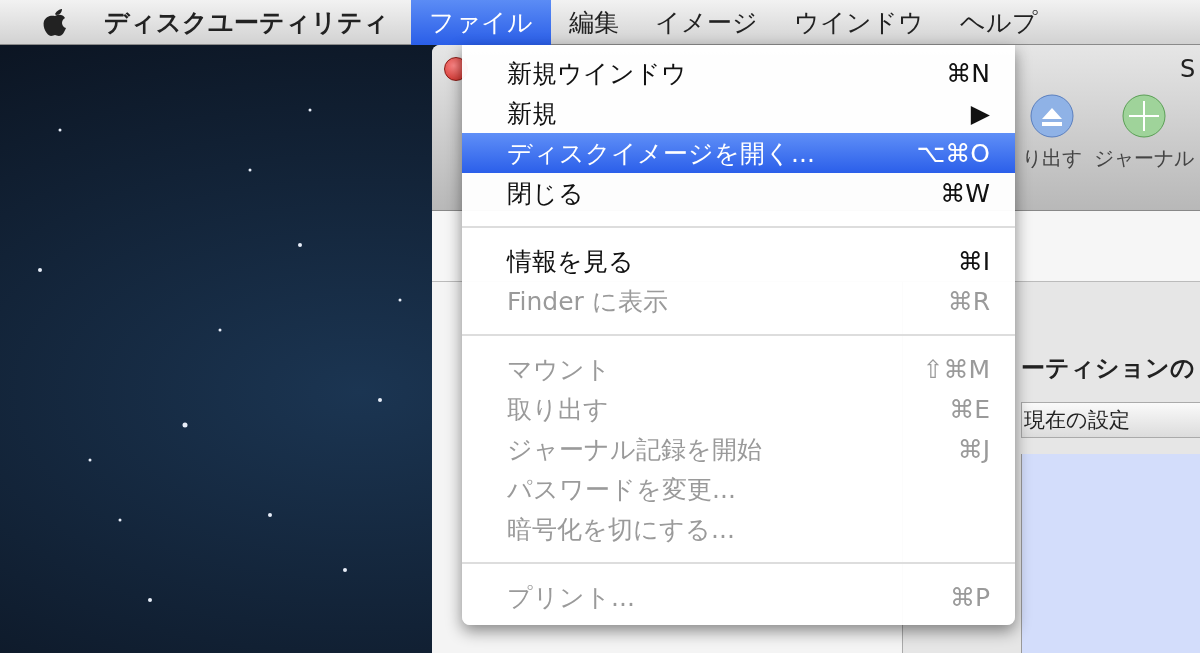  What do you see at coordinates (738, 261) in the screenshot?
I see `menu-item: 情報を見る ⌘I` at bounding box center [738, 261].